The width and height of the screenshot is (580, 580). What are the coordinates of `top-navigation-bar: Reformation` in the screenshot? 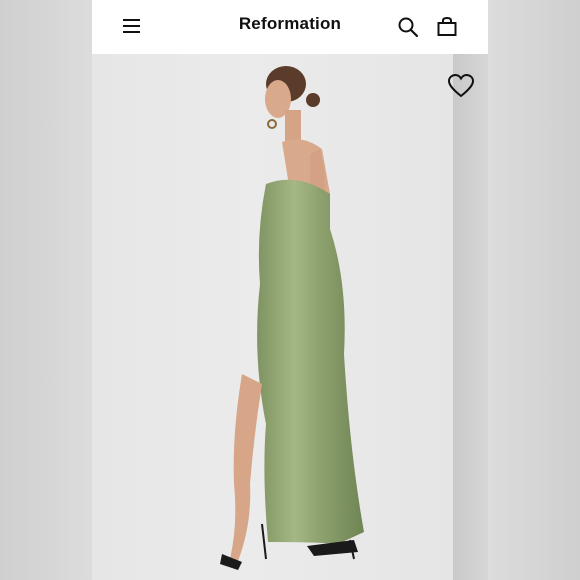 It's located at (290, 27).